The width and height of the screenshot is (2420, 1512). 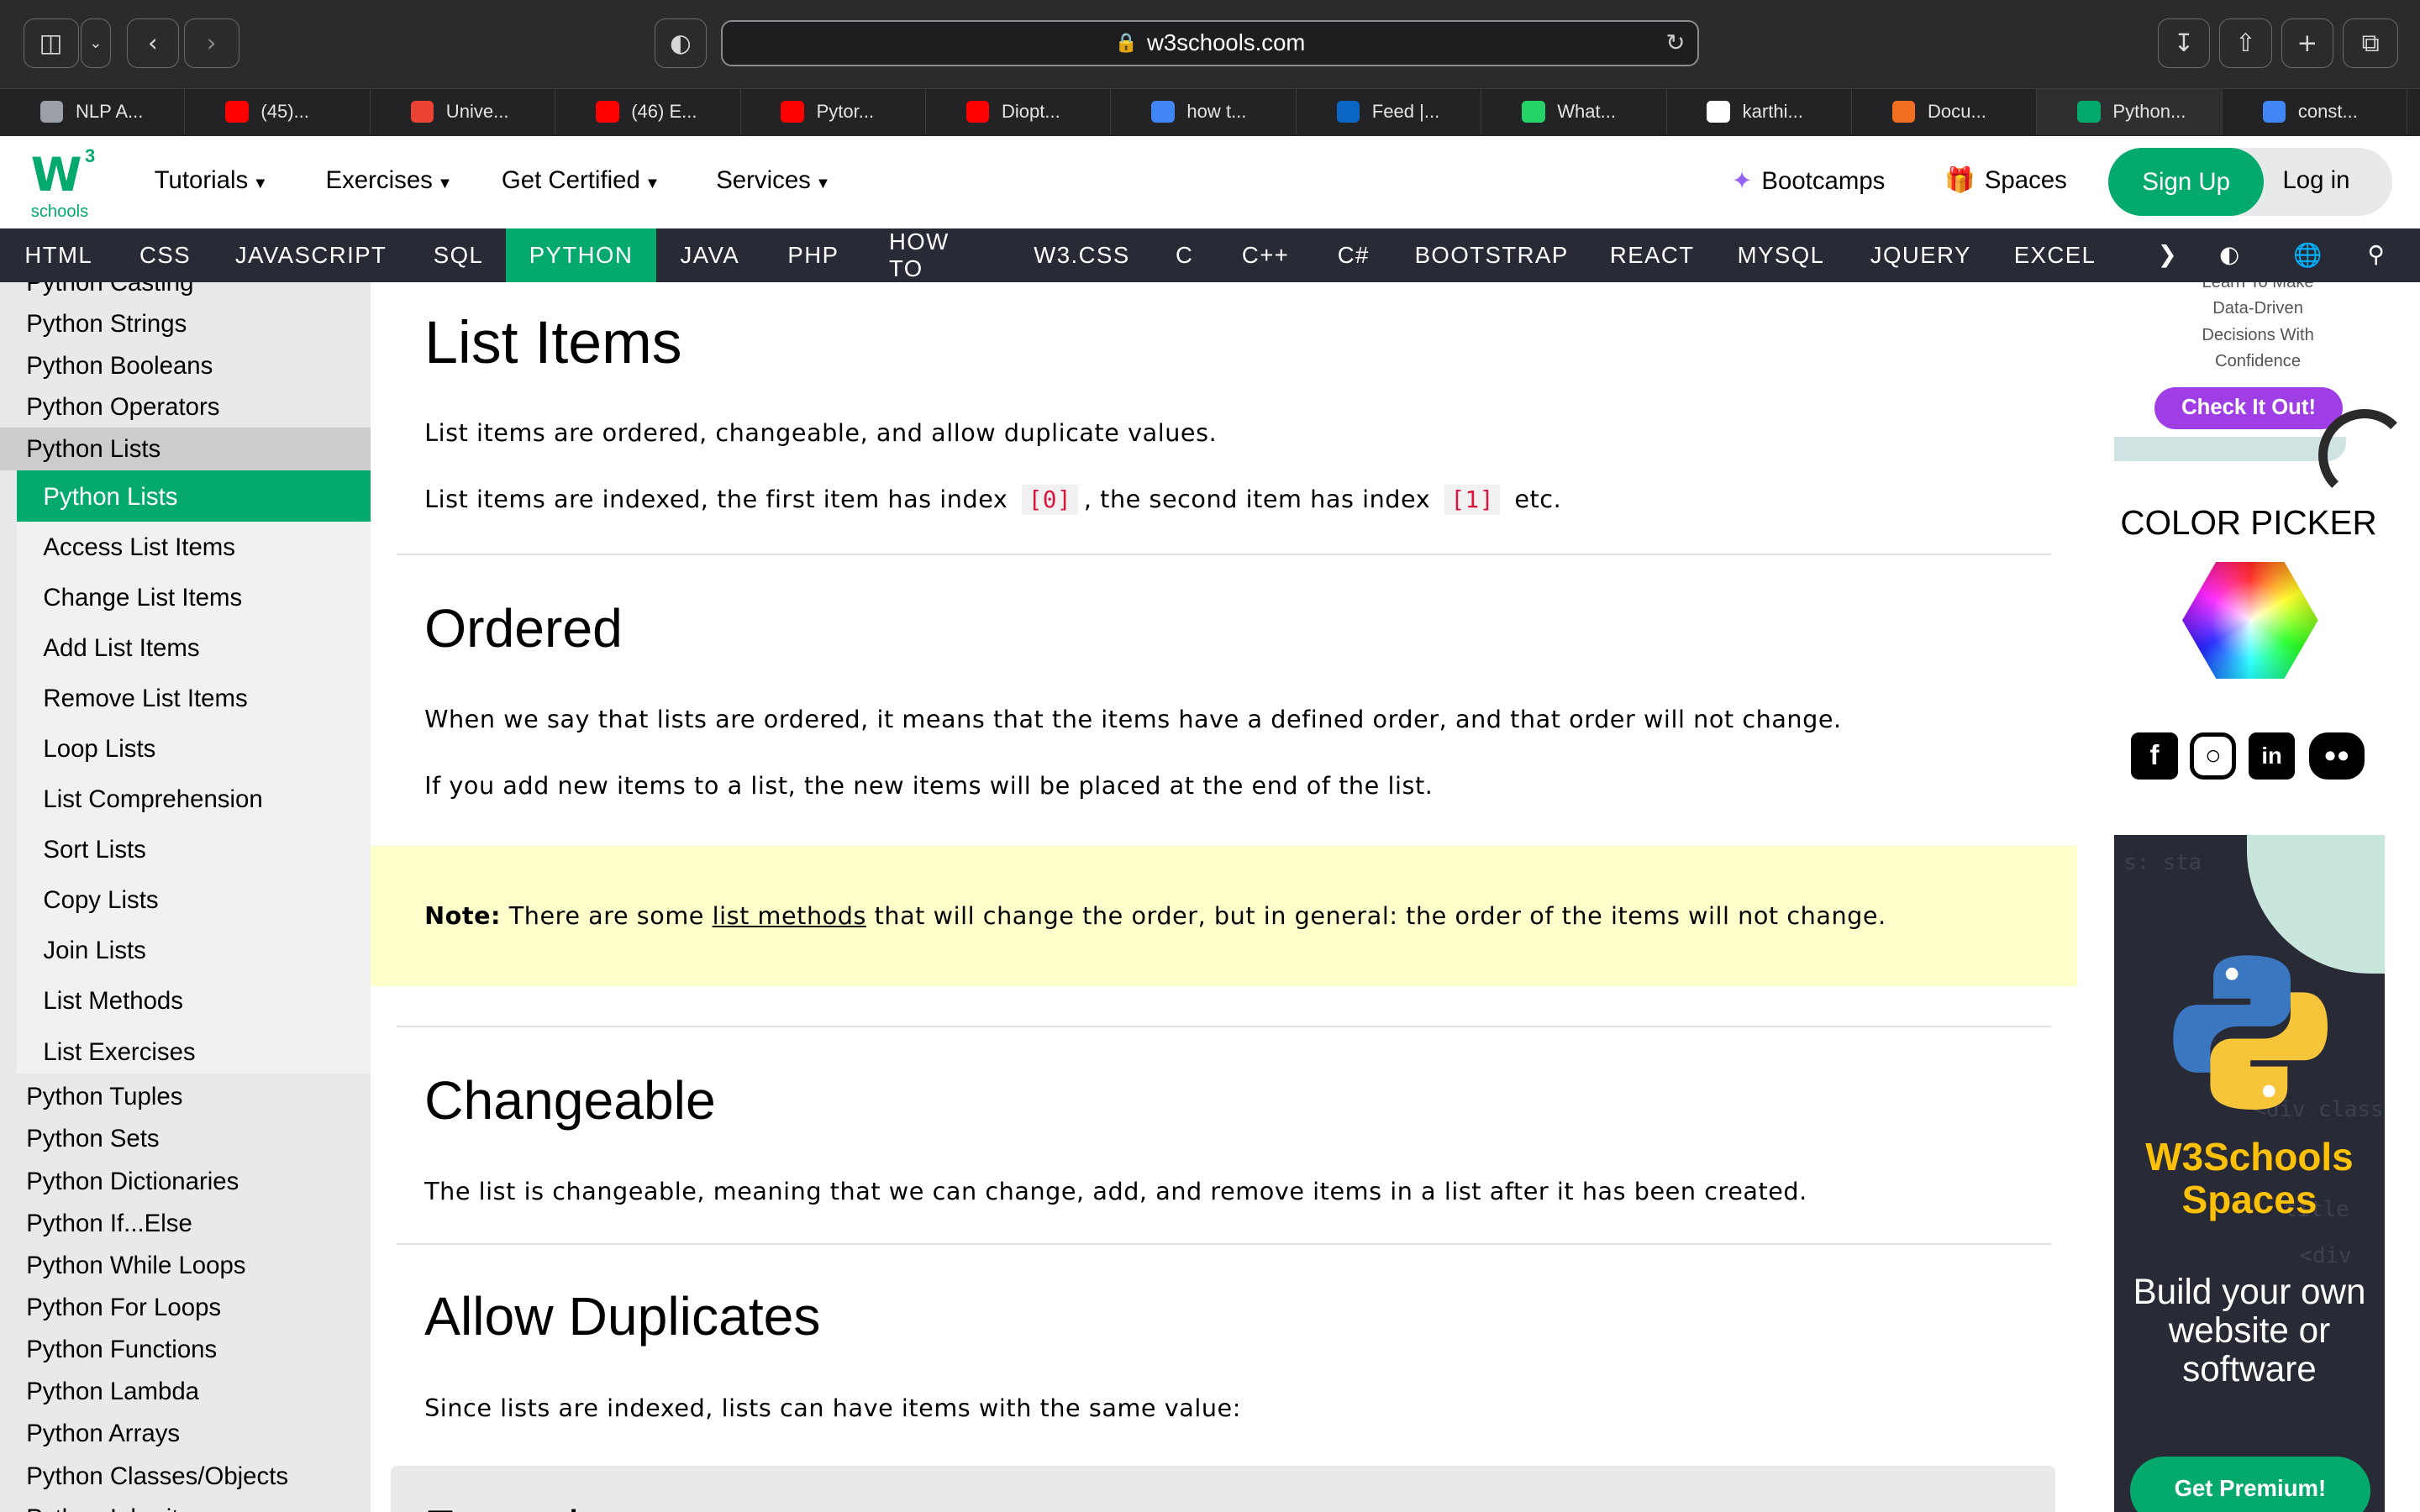 What do you see at coordinates (2250, 1484) in the screenshot?
I see `get-premium-button: Get Premium!` at bounding box center [2250, 1484].